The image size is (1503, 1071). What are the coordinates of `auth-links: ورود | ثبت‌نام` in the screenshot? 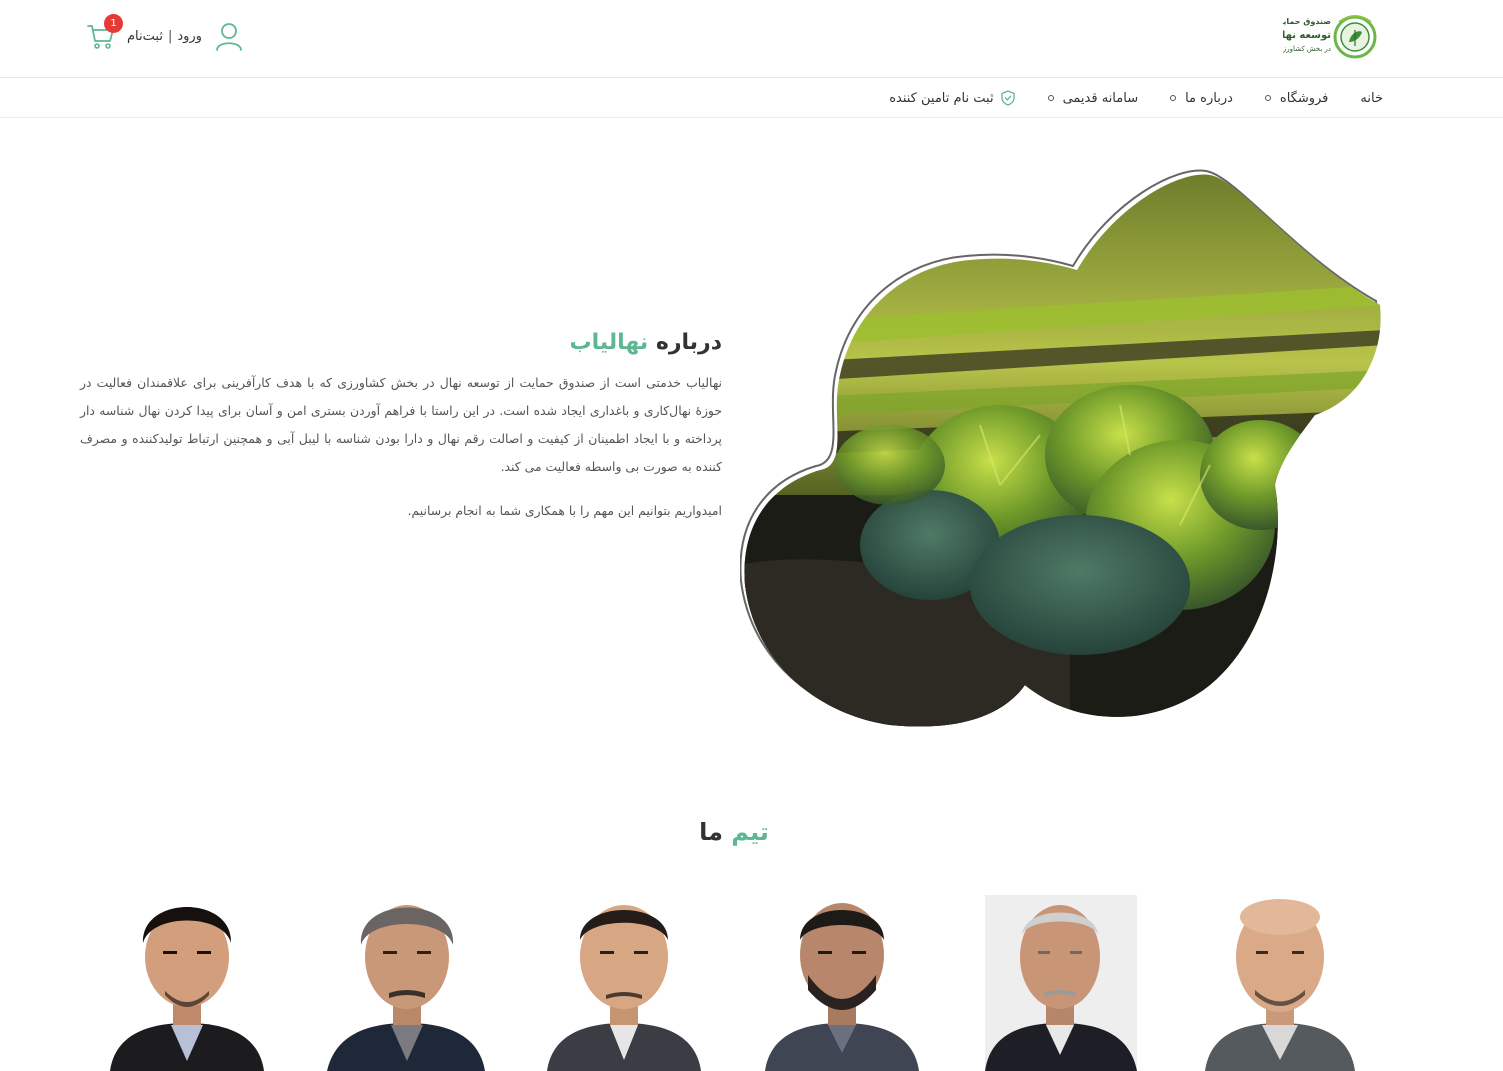 It's located at (164, 36).